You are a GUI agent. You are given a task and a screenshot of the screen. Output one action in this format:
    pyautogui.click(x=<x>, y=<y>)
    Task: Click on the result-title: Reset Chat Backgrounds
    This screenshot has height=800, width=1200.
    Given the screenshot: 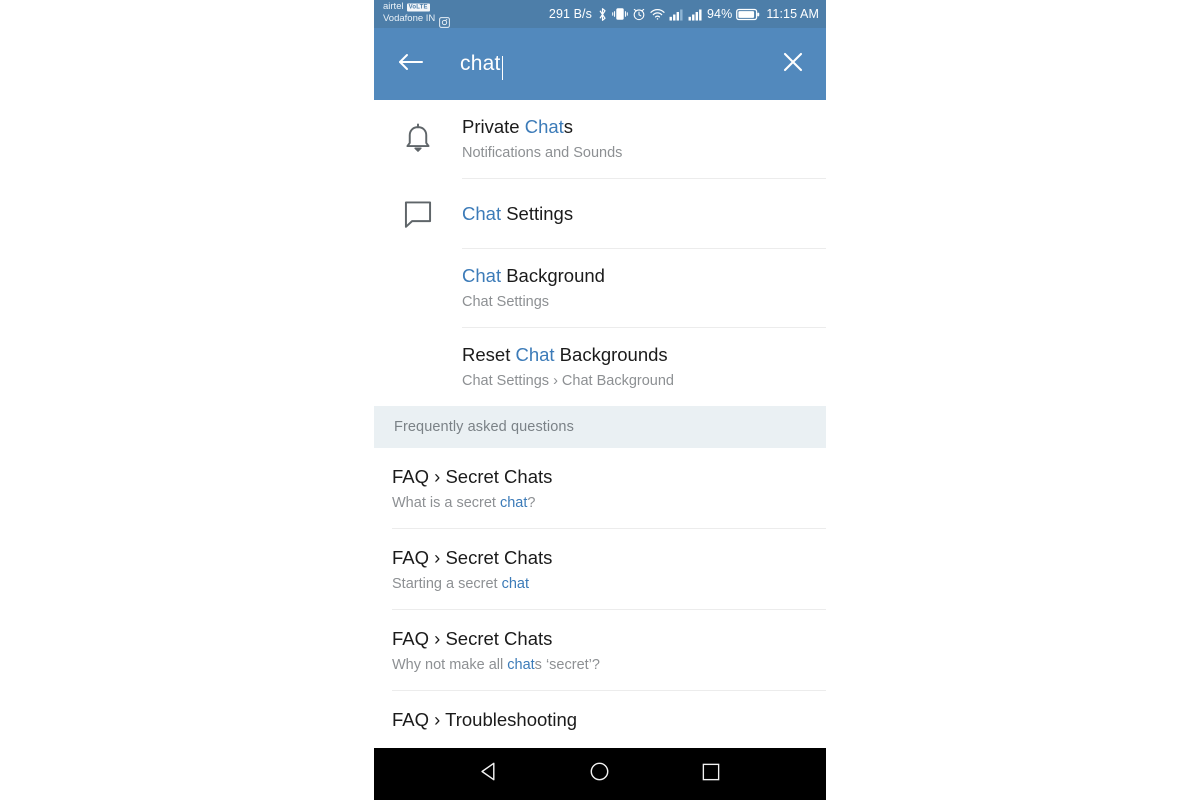 What is the action you would take?
    pyautogui.click(x=634, y=354)
    